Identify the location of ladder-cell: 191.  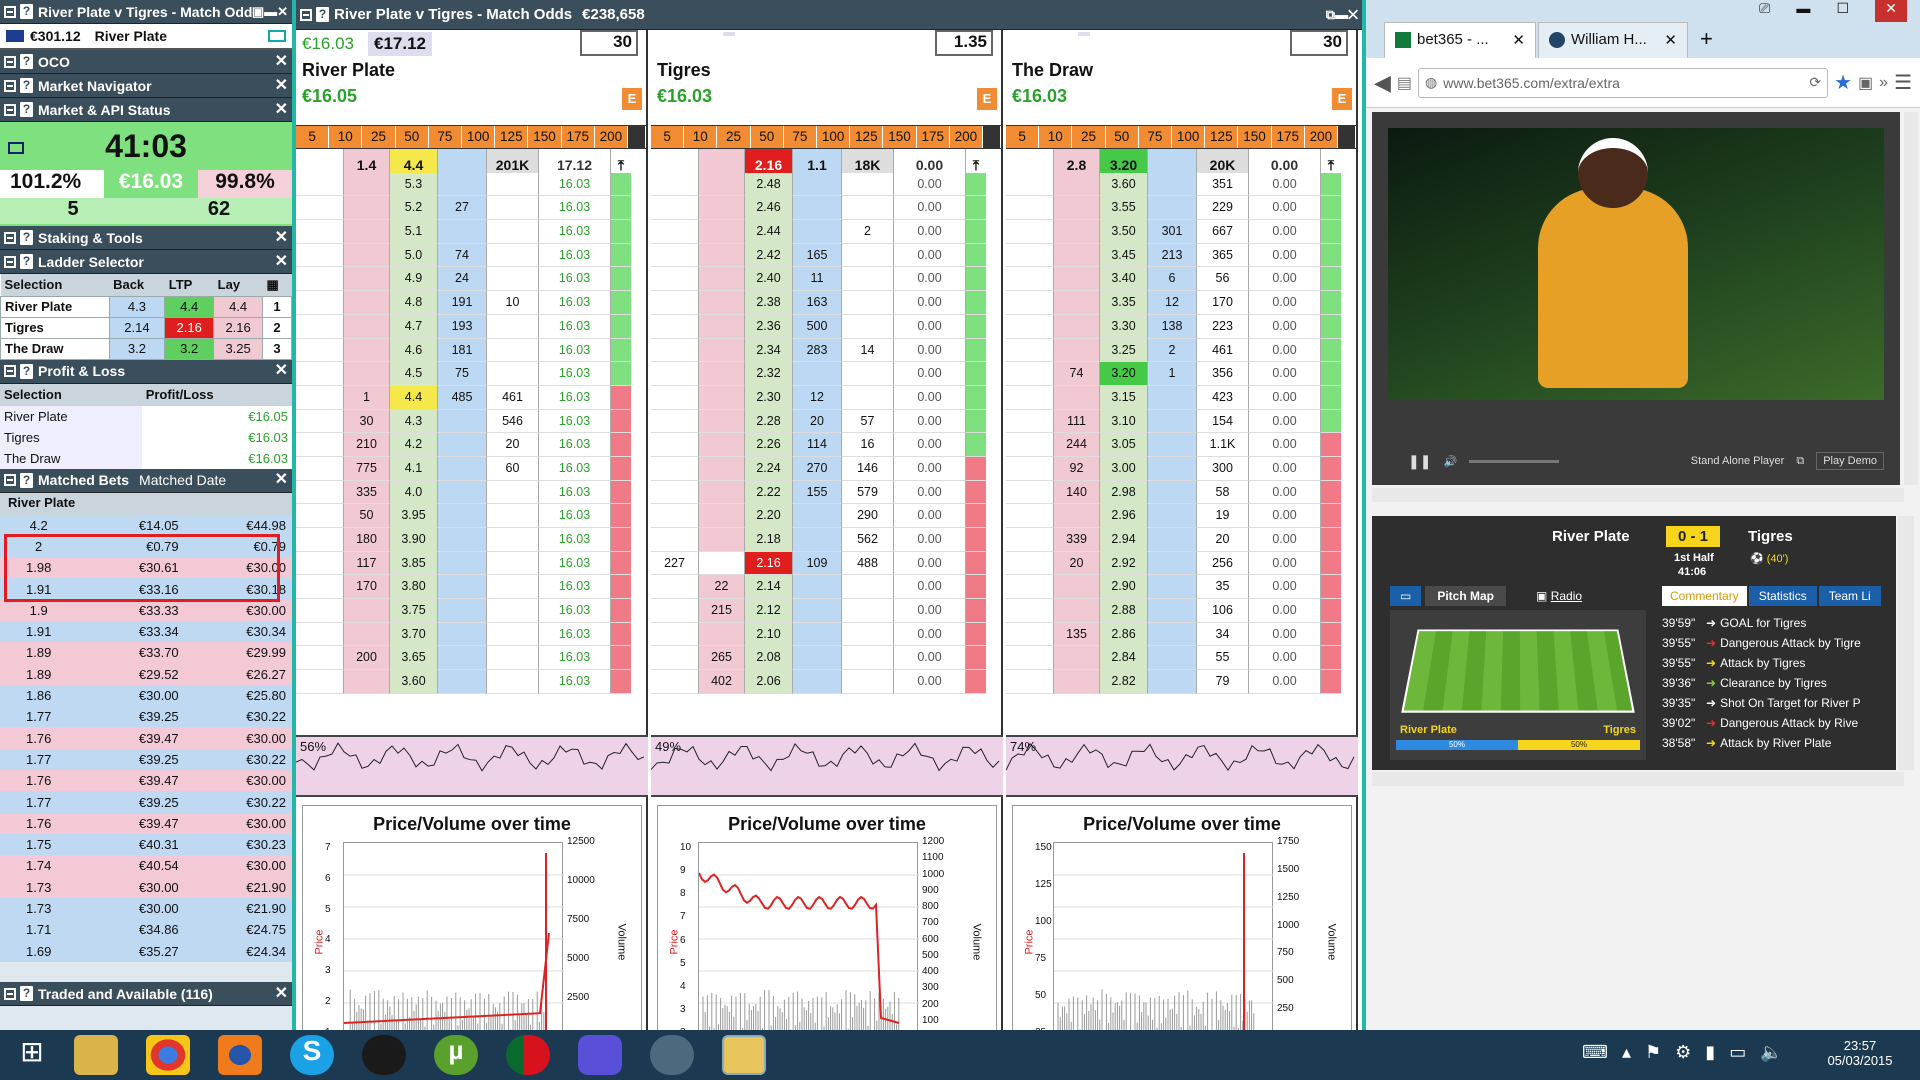
(462, 303).